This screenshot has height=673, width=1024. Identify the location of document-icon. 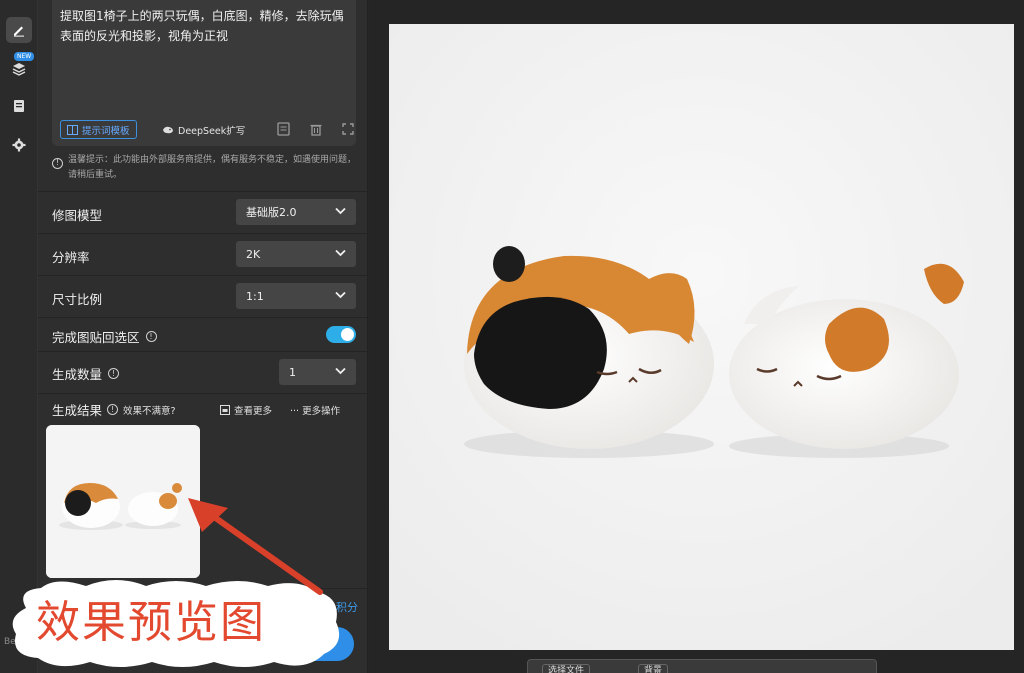
(19, 106).